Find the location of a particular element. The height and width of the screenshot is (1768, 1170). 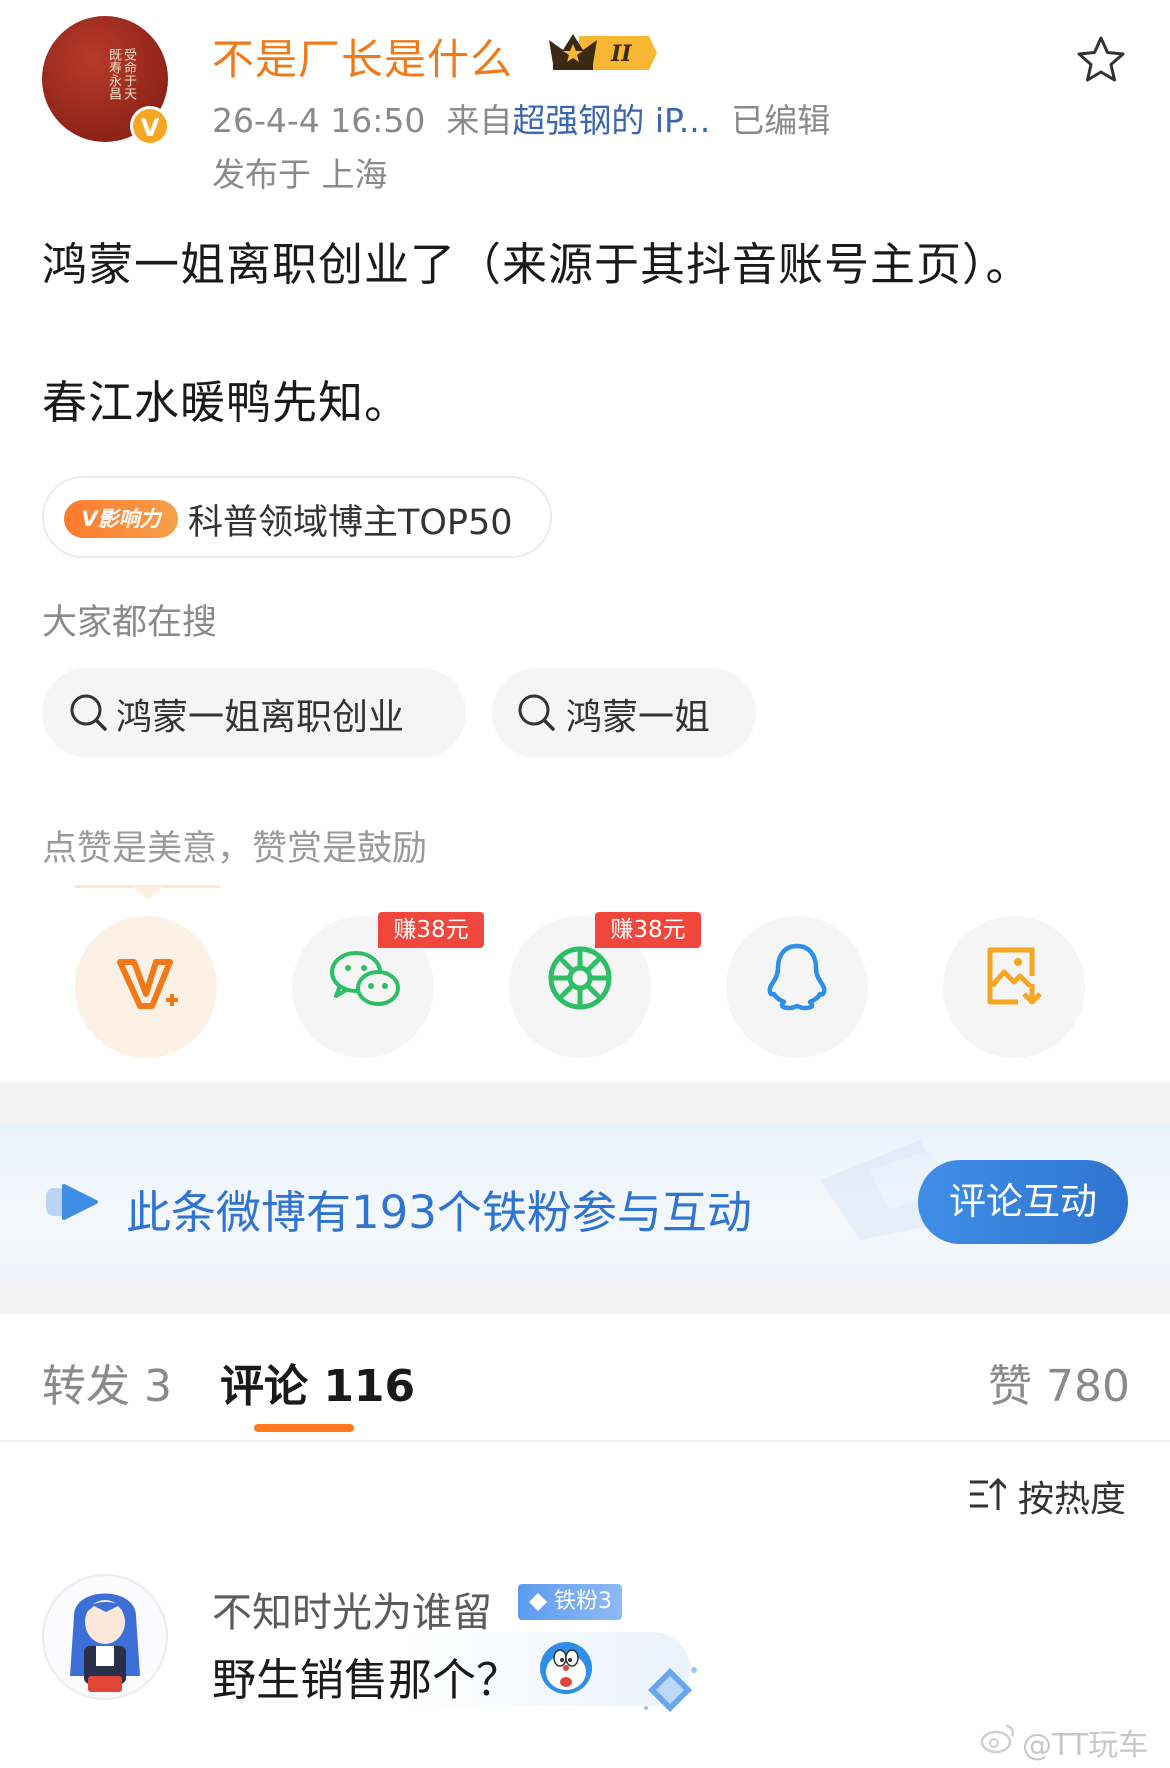

tab-divider is located at coordinates (585, 1441).